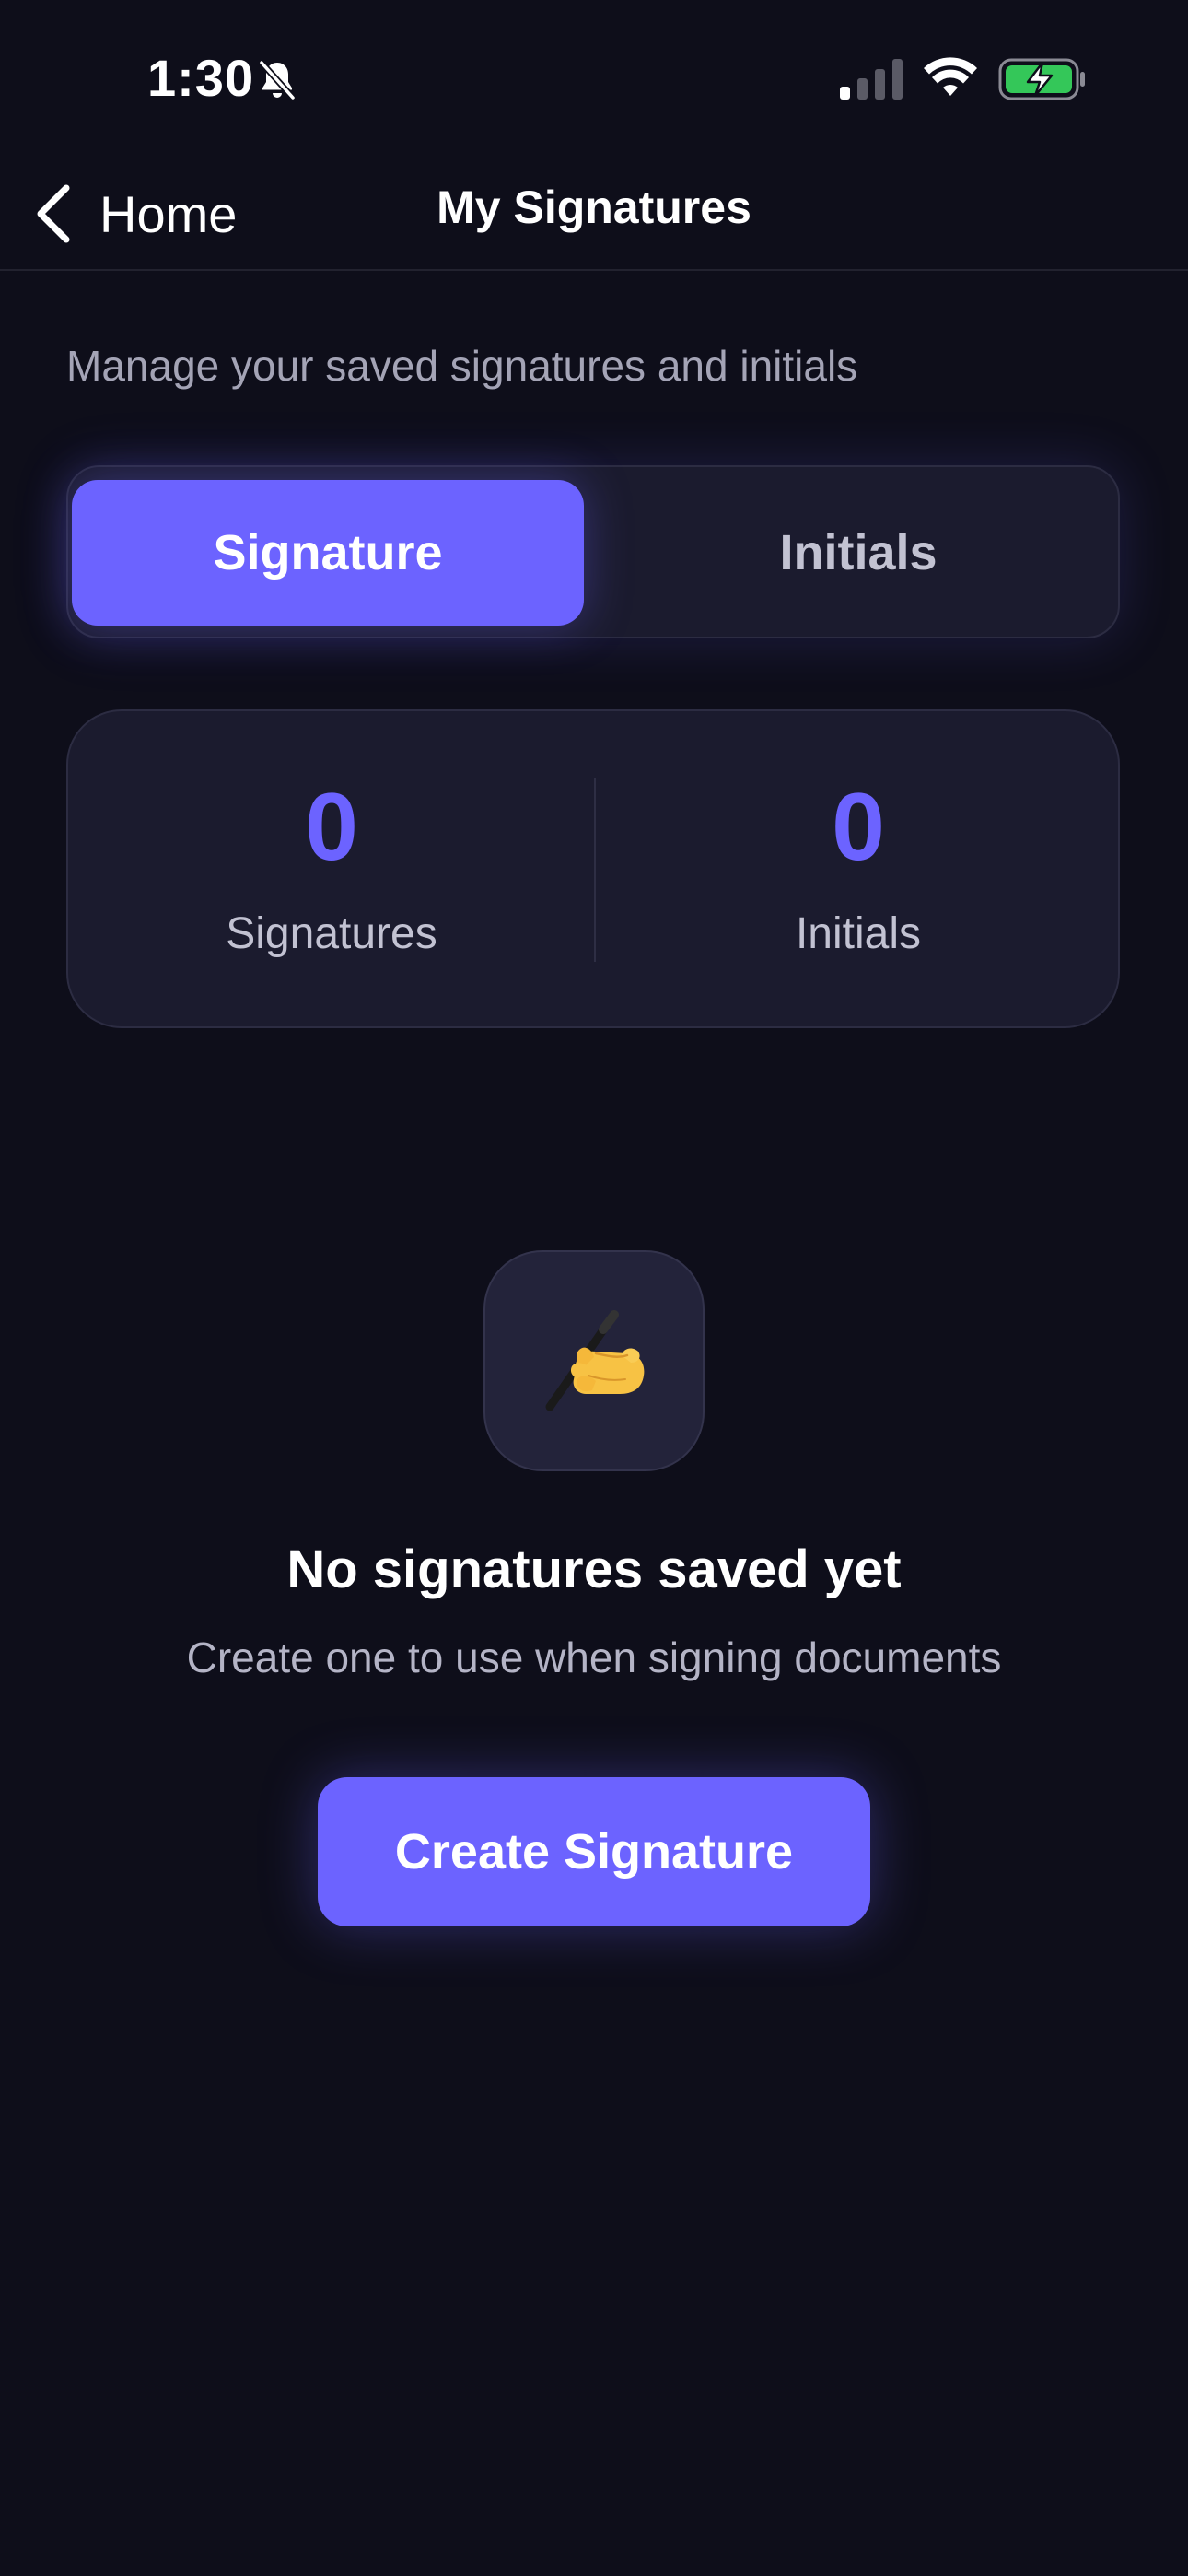 This screenshot has height=2576, width=1188. What do you see at coordinates (871, 79) in the screenshot?
I see `signal-icon` at bounding box center [871, 79].